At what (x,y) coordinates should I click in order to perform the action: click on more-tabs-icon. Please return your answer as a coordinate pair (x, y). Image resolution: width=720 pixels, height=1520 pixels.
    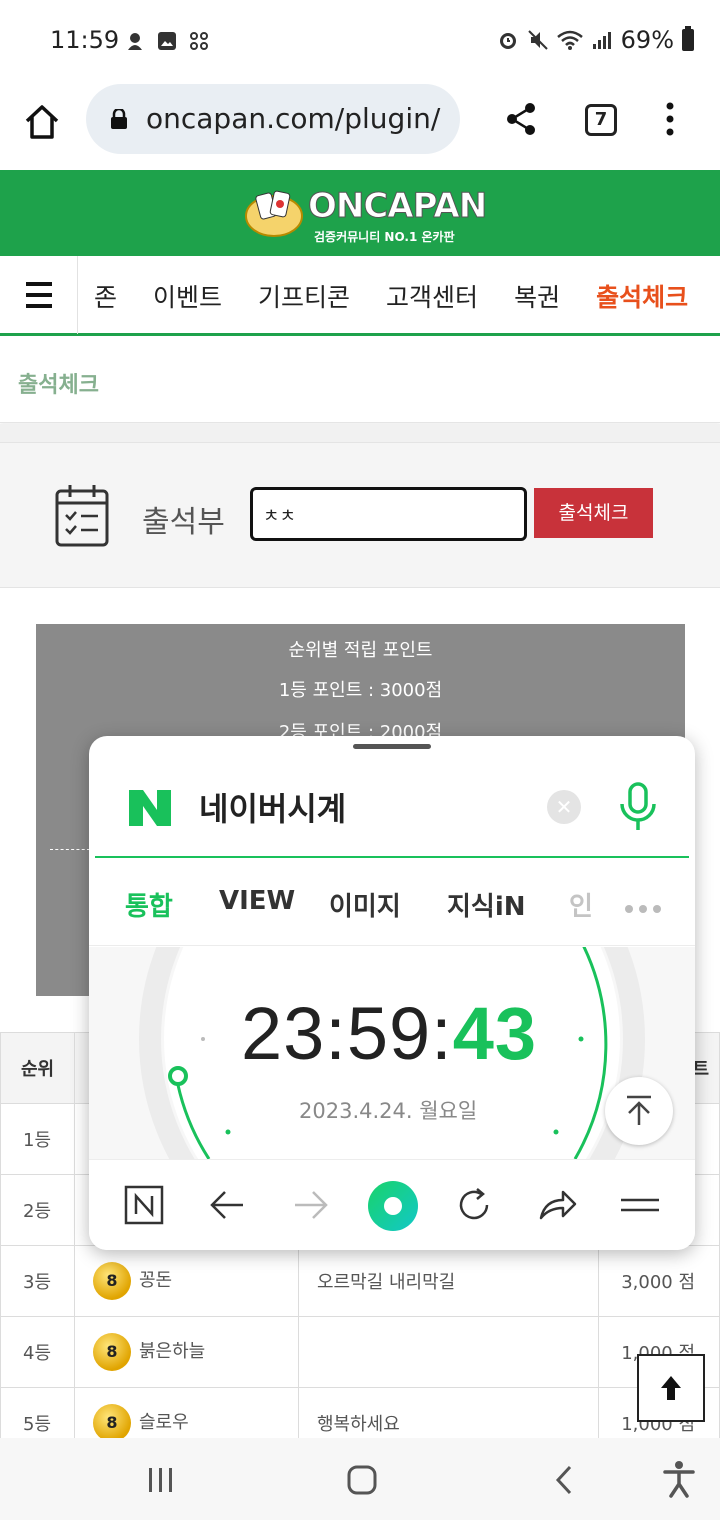
    Looking at the image, I should click on (646, 907).